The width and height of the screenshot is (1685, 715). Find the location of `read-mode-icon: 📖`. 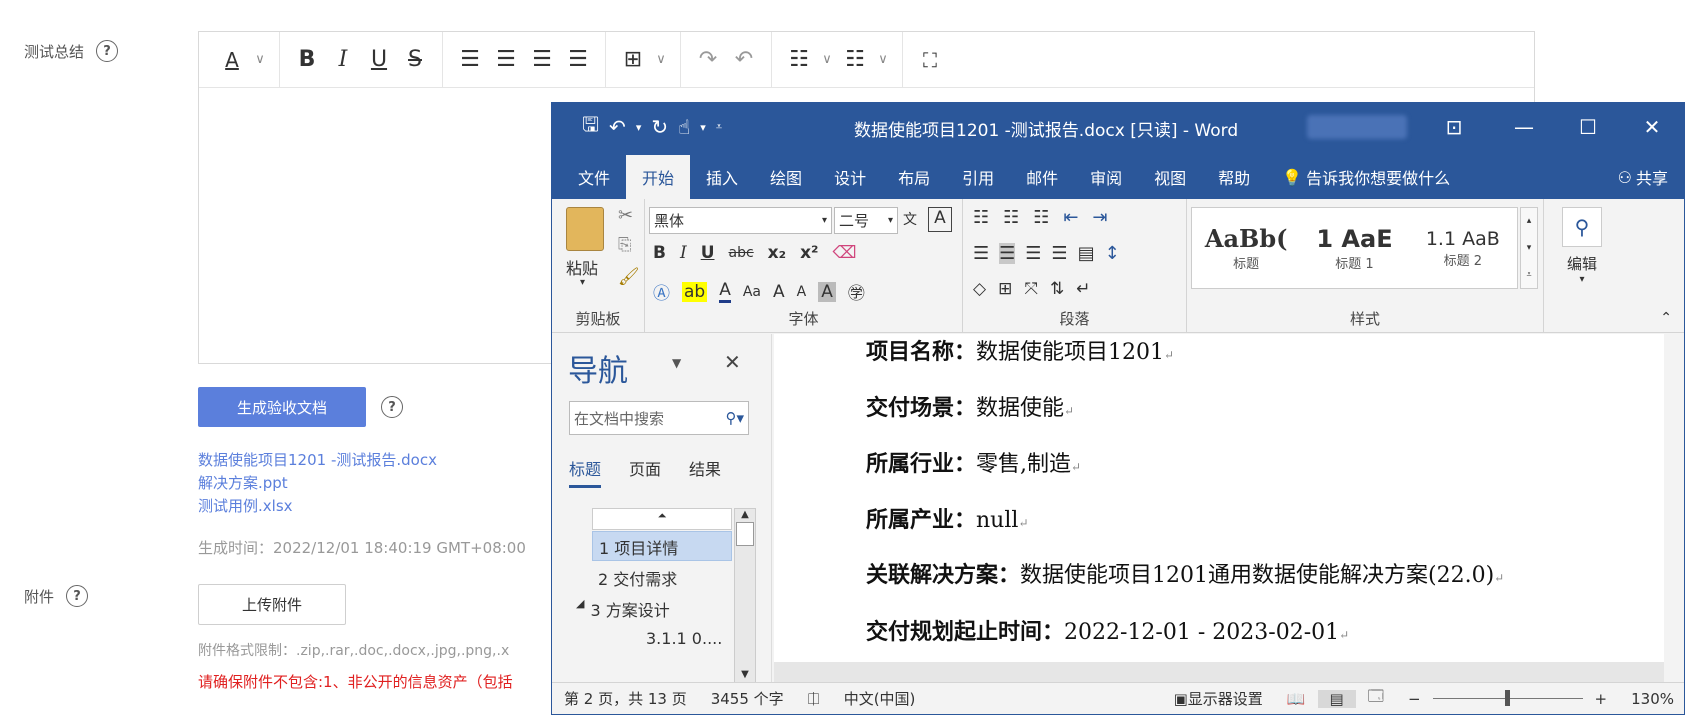

read-mode-icon: 📖 is located at coordinates (1296, 699).